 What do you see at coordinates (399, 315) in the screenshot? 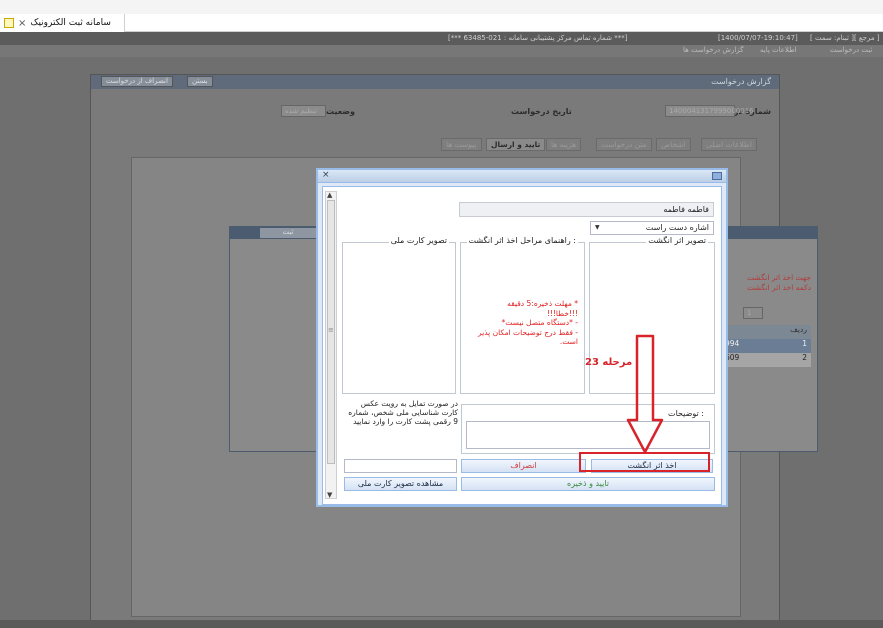
I see `national-card-group: تصویر کارت ملی` at bounding box center [399, 315].